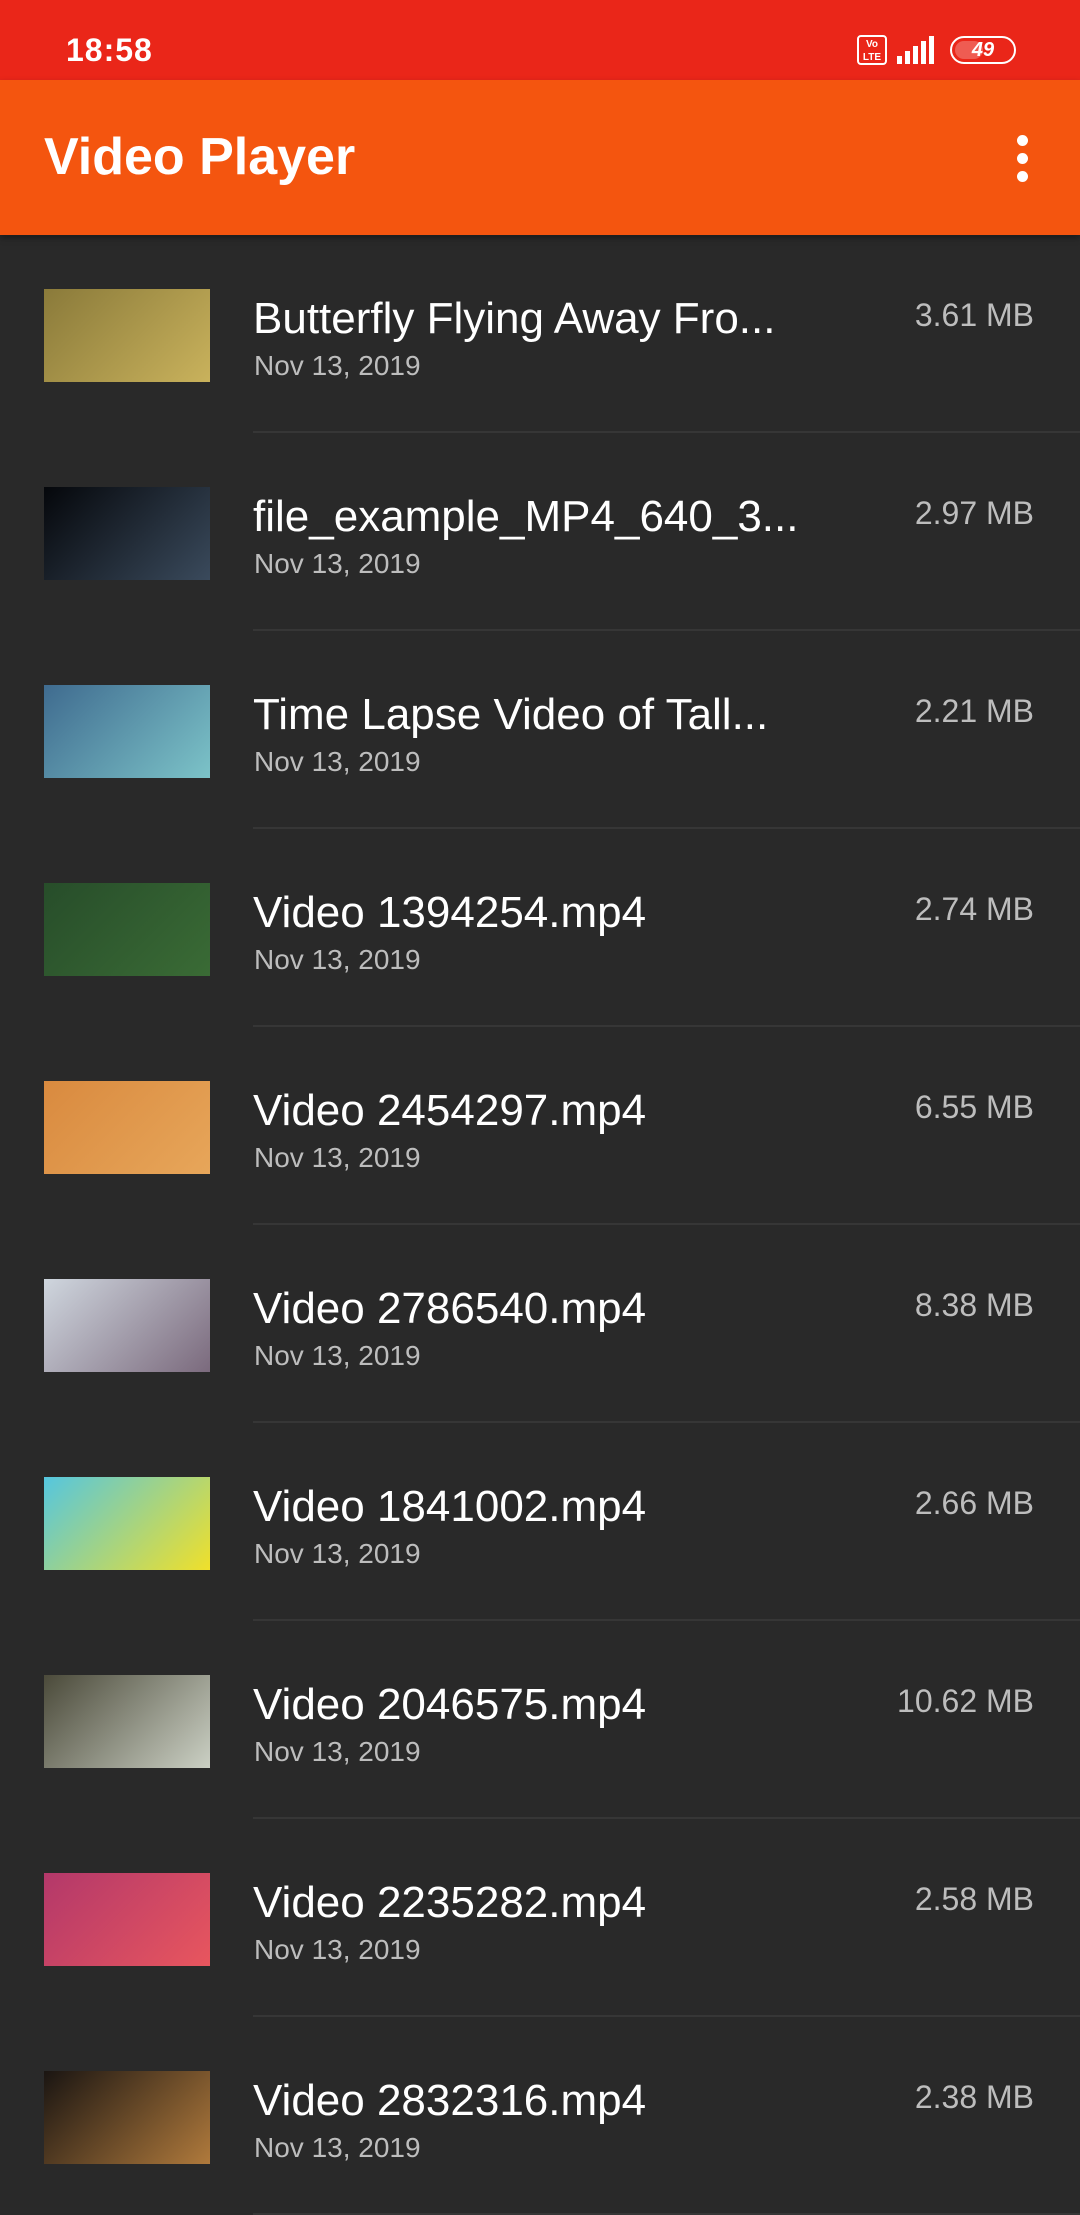 The width and height of the screenshot is (1080, 2215). What do you see at coordinates (450, 1110) in the screenshot?
I see `video-title: Video 2454297.mp4` at bounding box center [450, 1110].